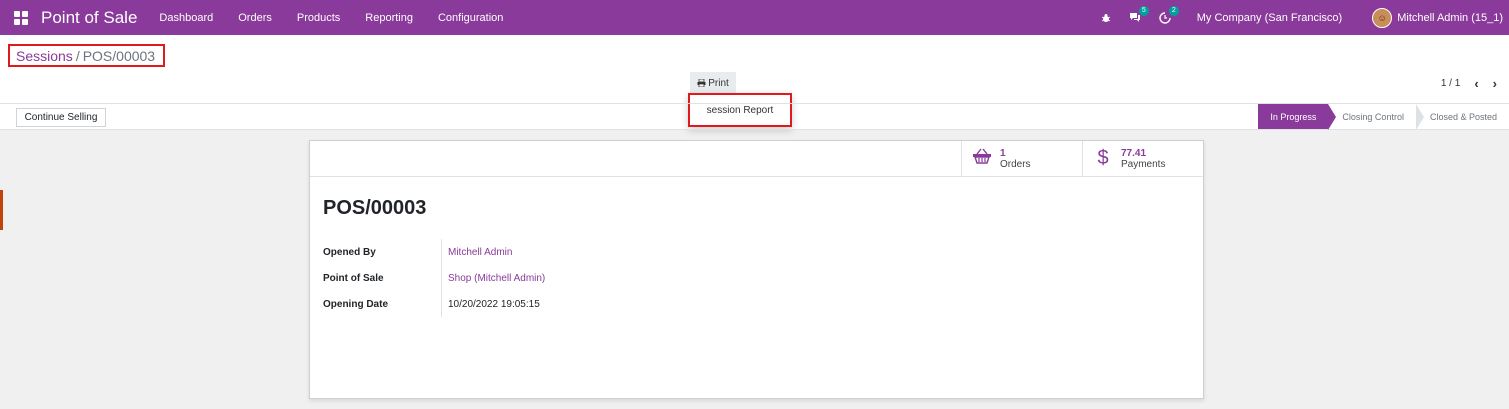 This screenshot has width=1509, height=409. What do you see at coordinates (1462, 117) in the screenshot?
I see `status-closed-posted: Closed & Posted` at bounding box center [1462, 117].